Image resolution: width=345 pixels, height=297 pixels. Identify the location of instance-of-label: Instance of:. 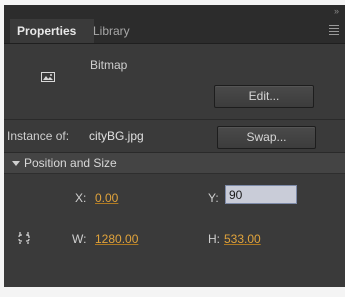
(38, 136).